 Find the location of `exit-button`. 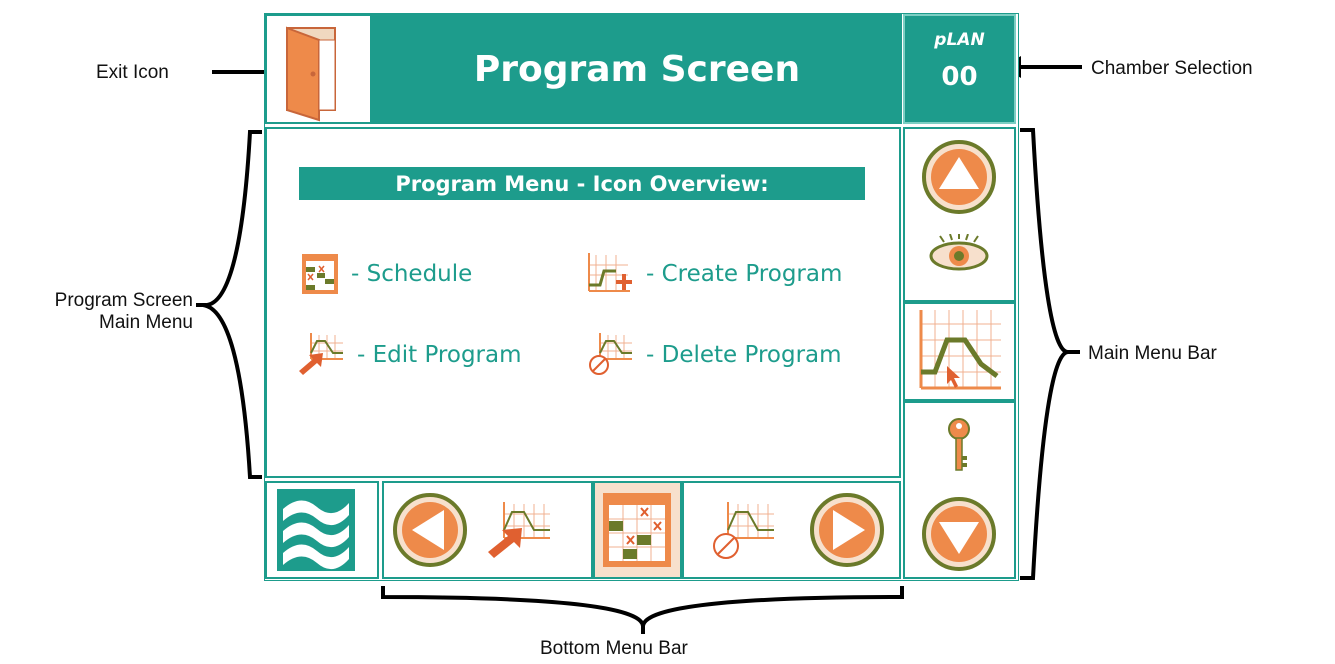

exit-button is located at coordinates (318, 69).